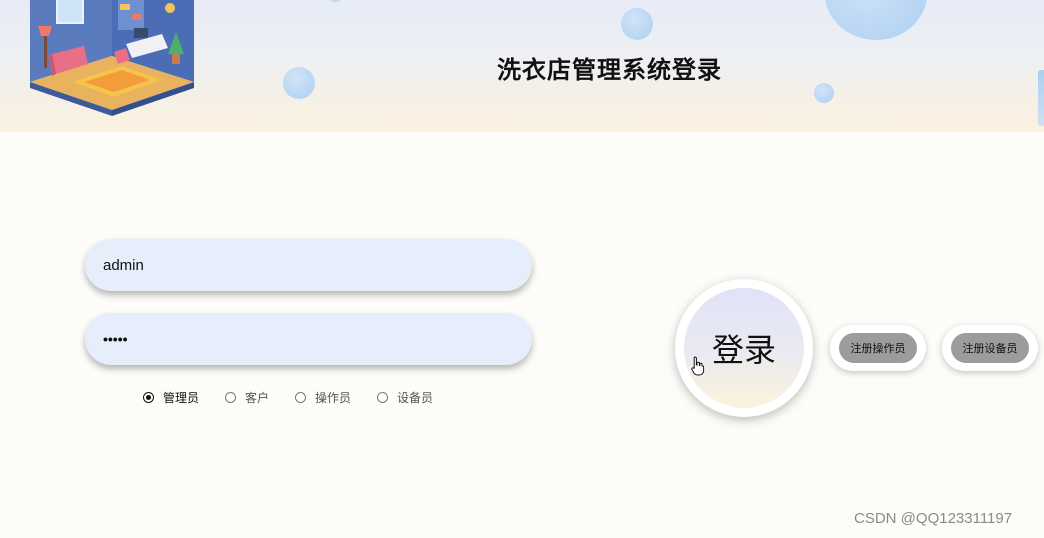  I want to click on role-option-customer: 客户, so click(247, 397).